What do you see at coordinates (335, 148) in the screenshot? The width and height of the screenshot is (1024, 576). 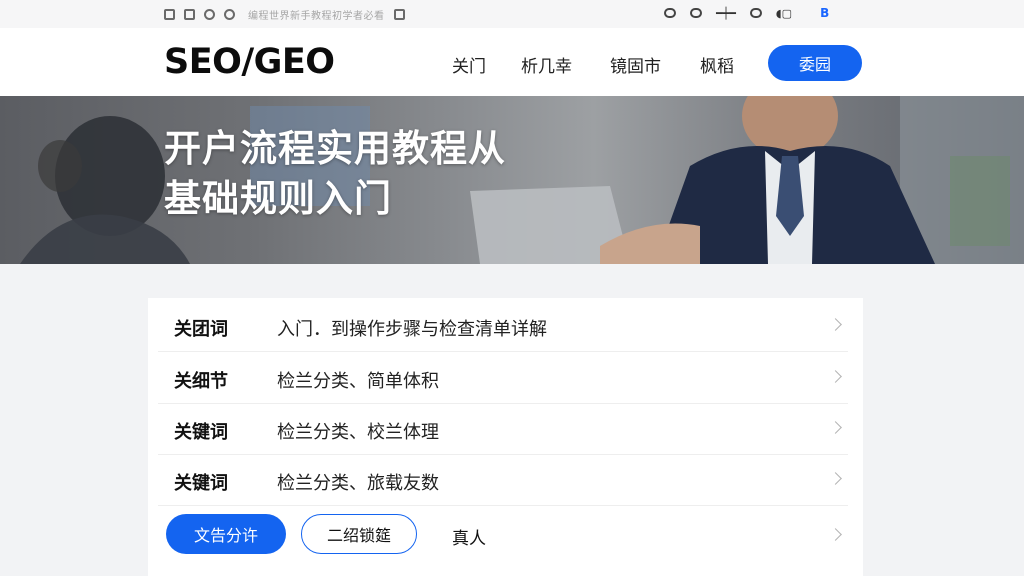 I see `hero-title-line-1: 开户流程实用教程从` at bounding box center [335, 148].